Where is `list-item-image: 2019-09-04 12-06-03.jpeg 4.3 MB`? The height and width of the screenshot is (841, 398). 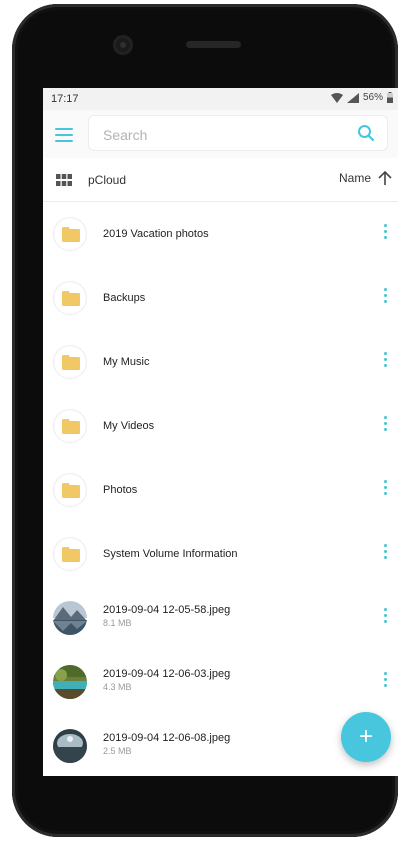
list-item-image: 2019-09-04 12-06-03.jpeg 4.3 MB is located at coordinates (220, 682).